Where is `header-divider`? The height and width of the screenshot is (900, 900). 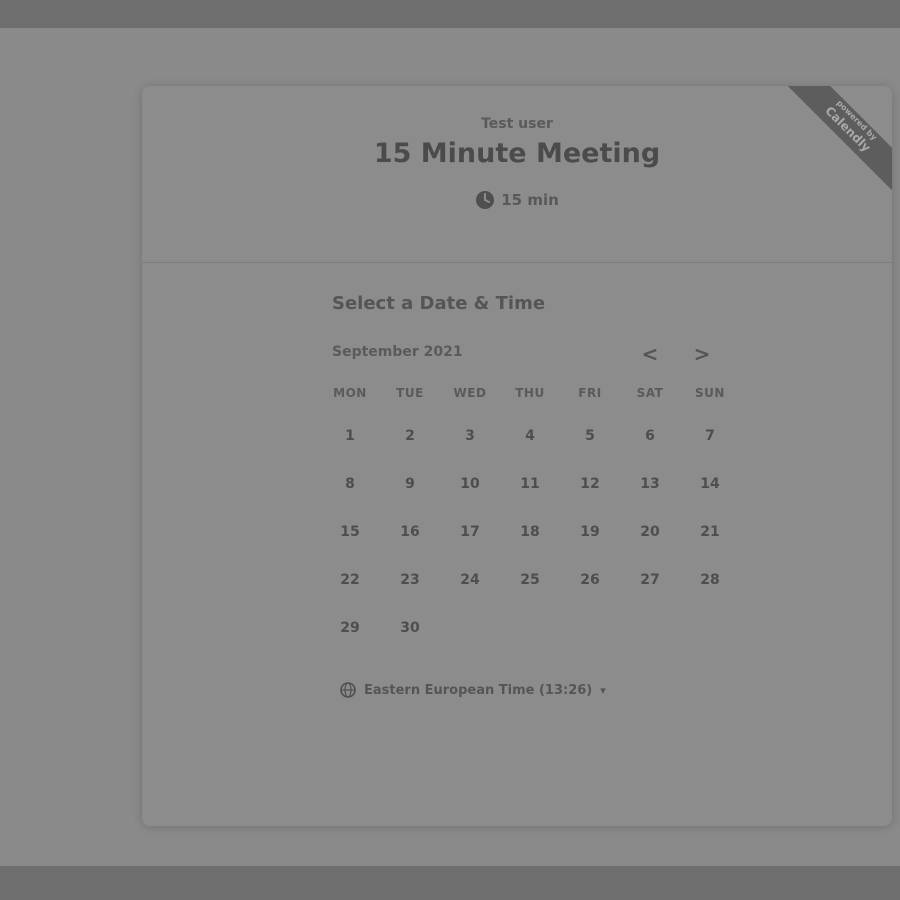
header-divider is located at coordinates (517, 262).